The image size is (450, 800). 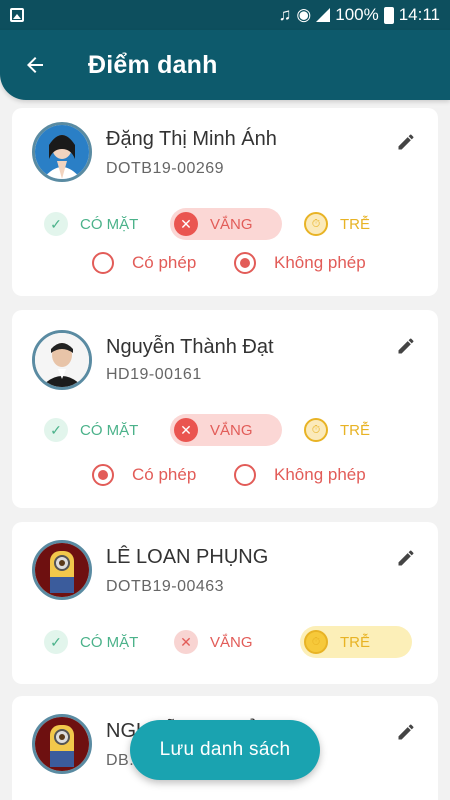 What do you see at coordinates (153, 64) in the screenshot?
I see `page-title: Điểm danh` at bounding box center [153, 64].